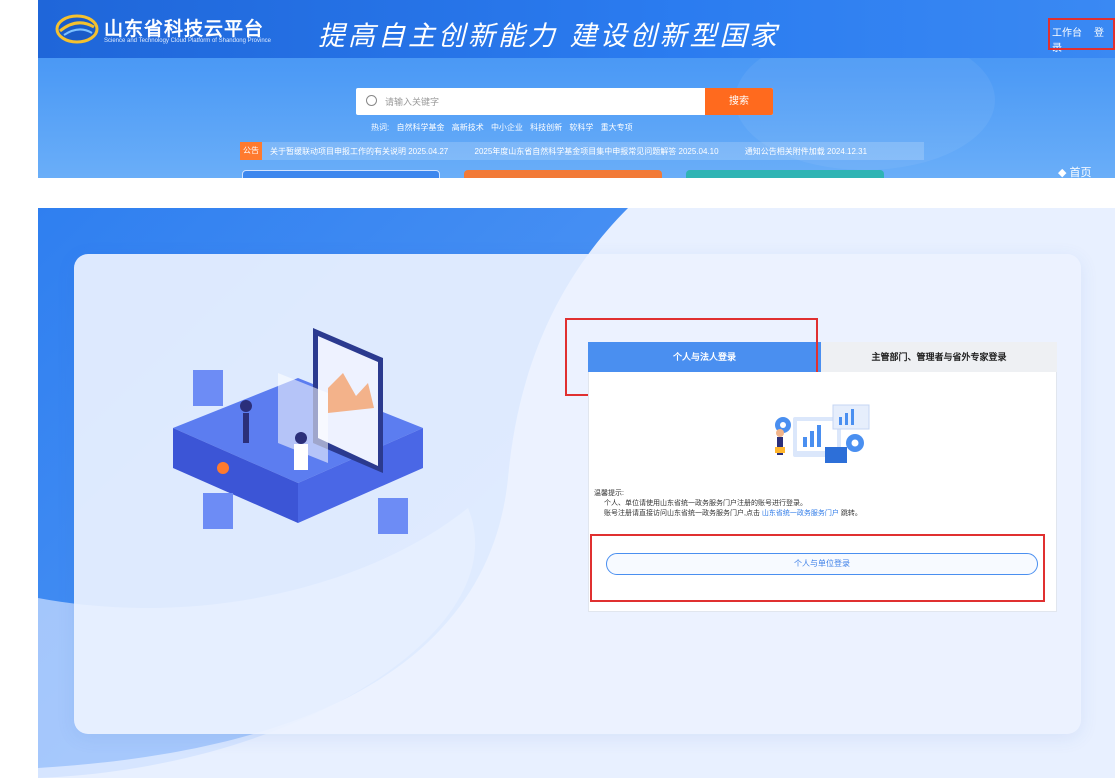 The height and width of the screenshot is (778, 1115). What do you see at coordinates (785, 174) in the screenshot?
I see `service-card-teal` at bounding box center [785, 174].